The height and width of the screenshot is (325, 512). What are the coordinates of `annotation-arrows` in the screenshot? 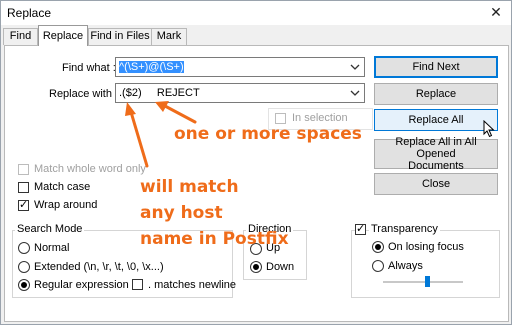 It's located at (161, 134).